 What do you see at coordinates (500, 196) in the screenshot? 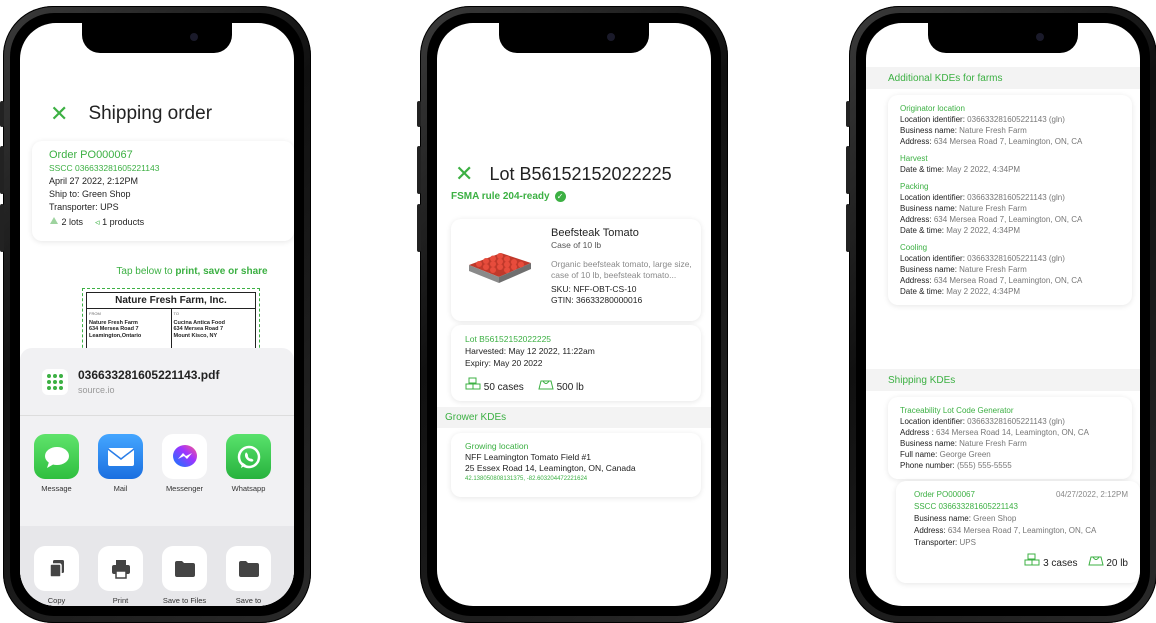
I see `fsma-label: FSMA rule 204-ready` at bounding box center [500, 196].